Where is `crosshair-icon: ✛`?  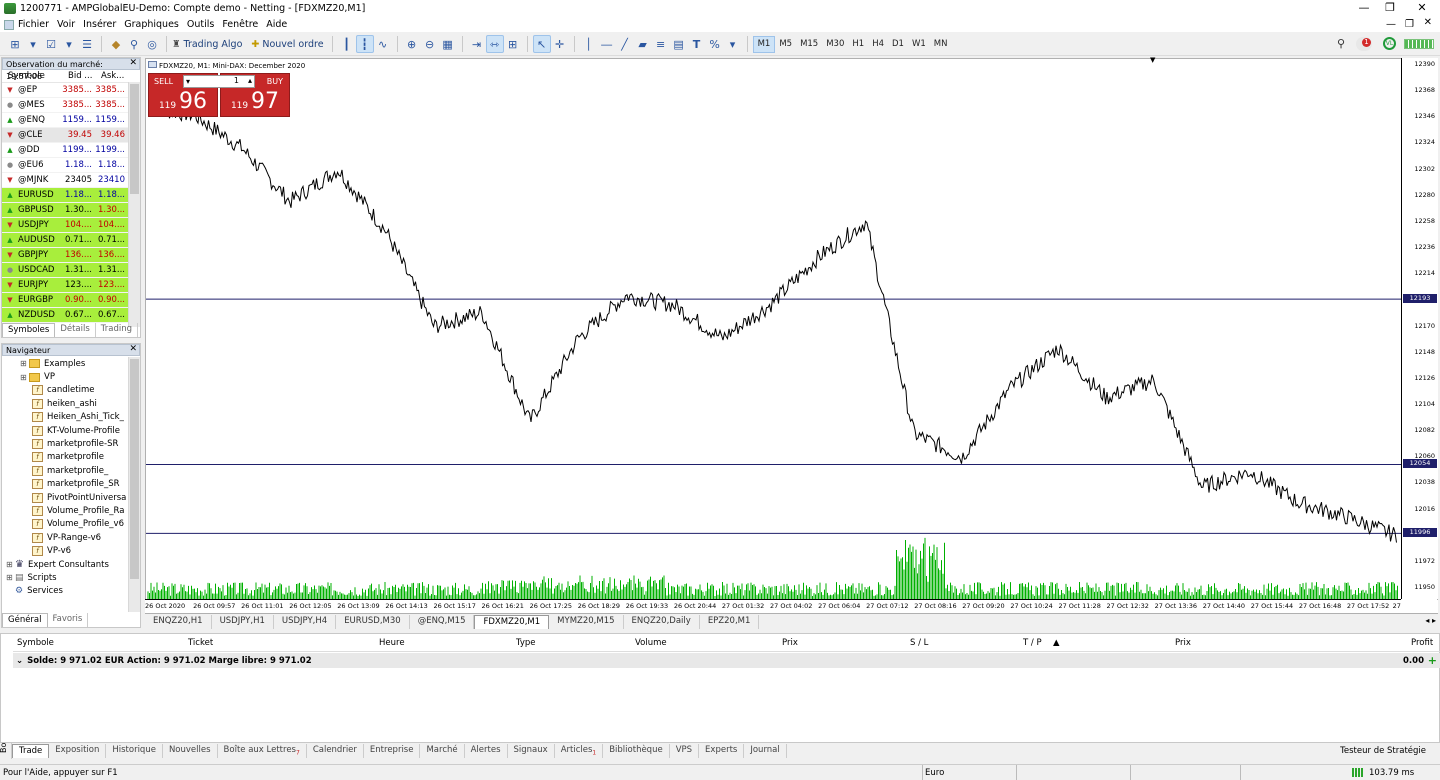 crosshair-icon: ✛ is located at coordinates (560, 44).